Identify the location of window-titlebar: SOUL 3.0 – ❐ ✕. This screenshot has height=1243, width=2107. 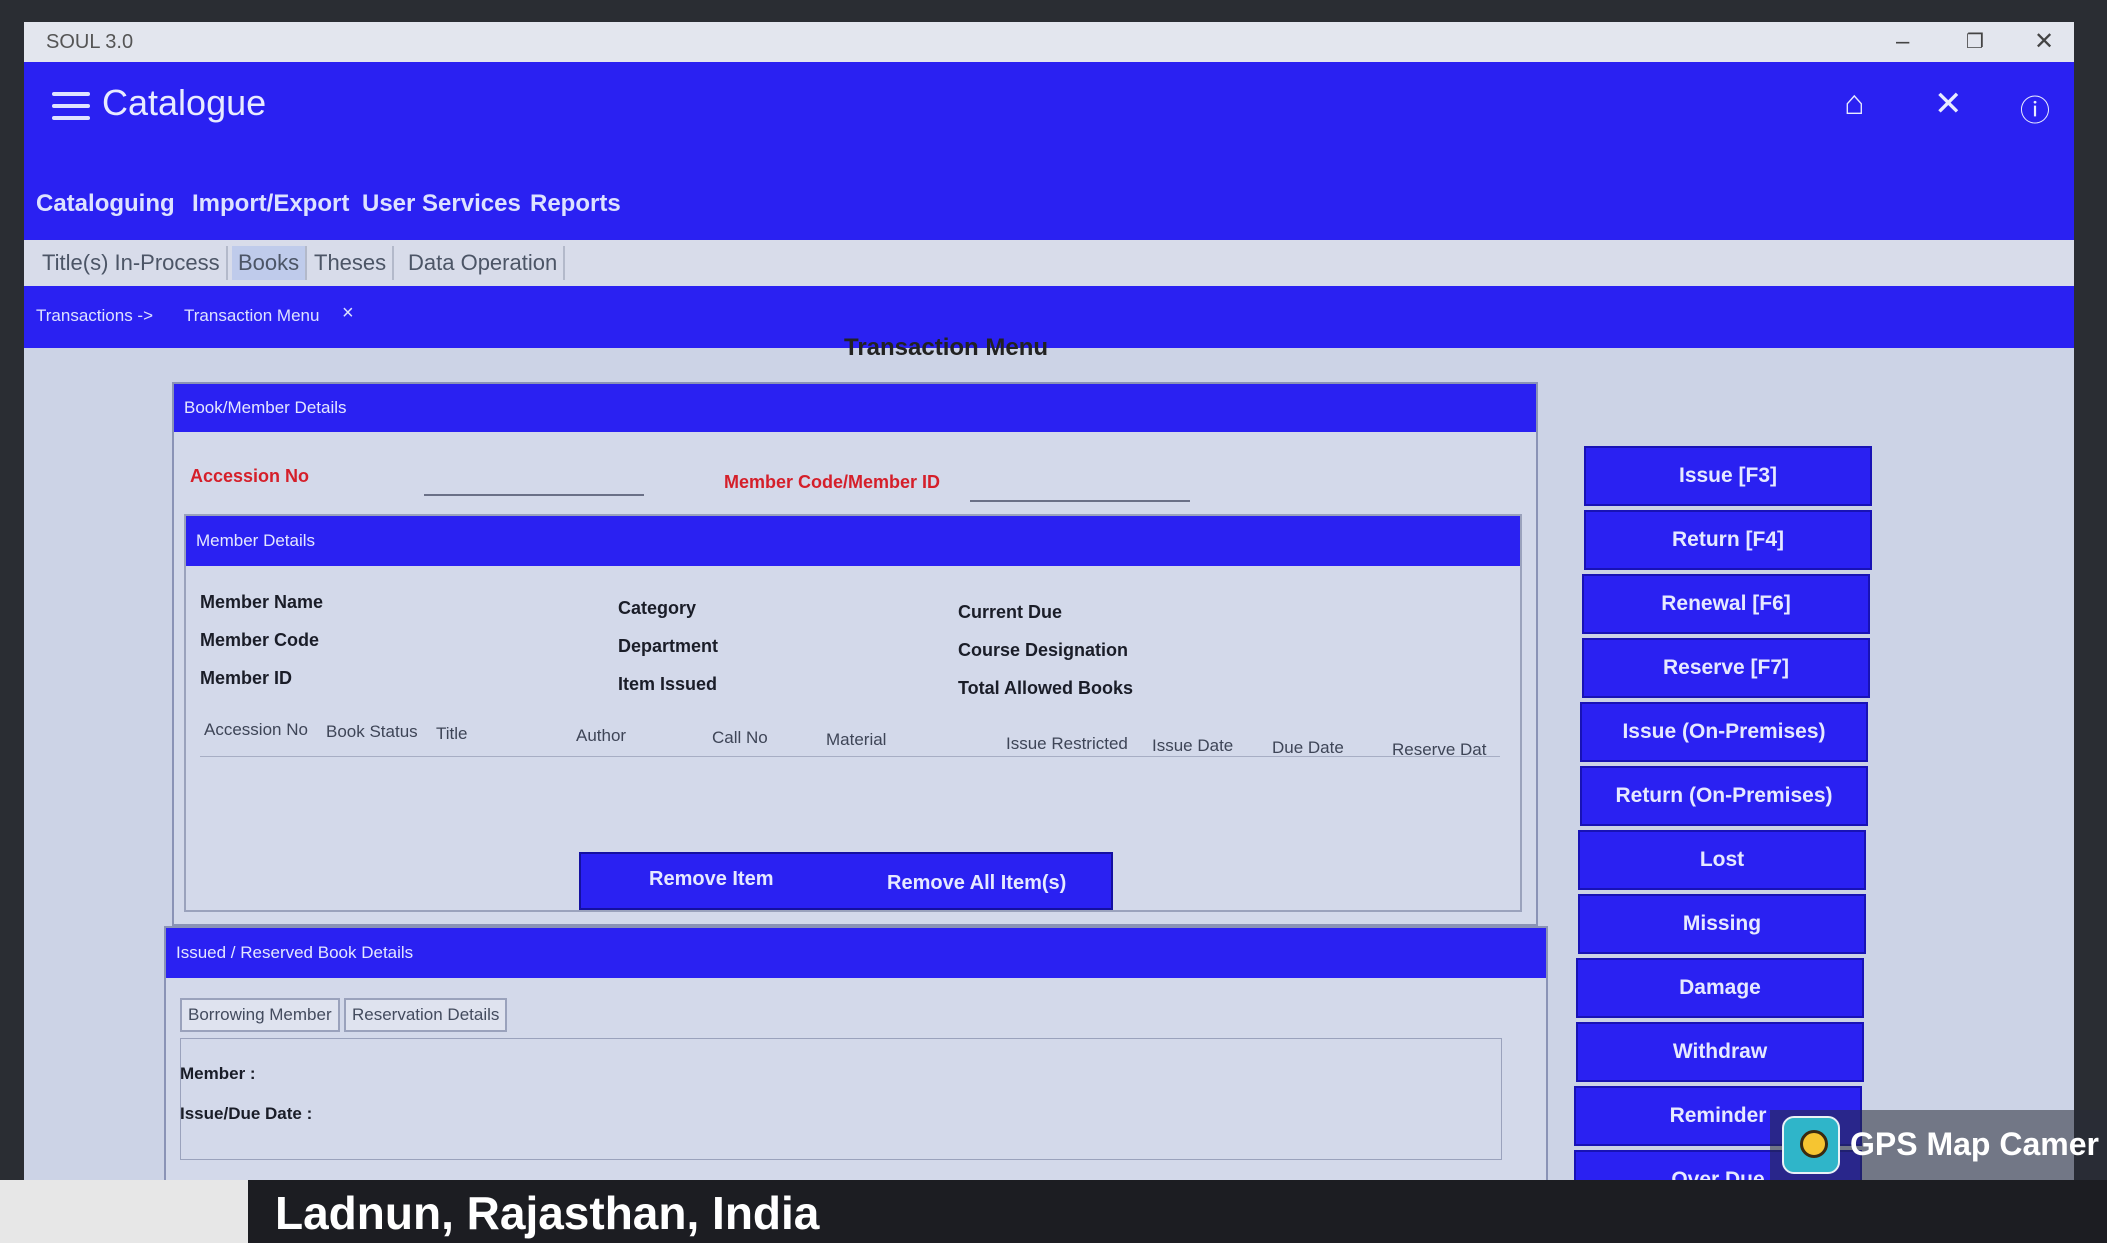
(1049, 42).